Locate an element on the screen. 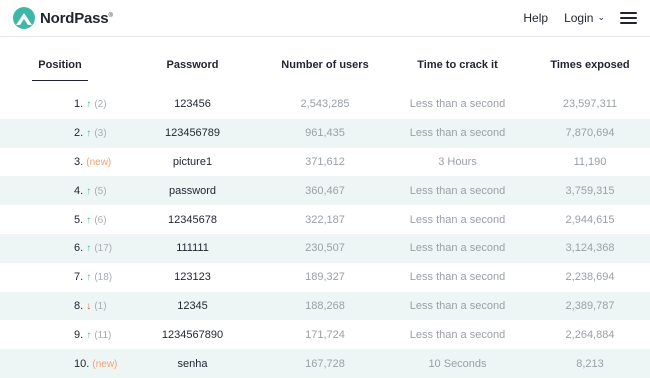 The image size is (650, 378). exposed-cell: 2,389,787 is located at coordinates (590, 306).